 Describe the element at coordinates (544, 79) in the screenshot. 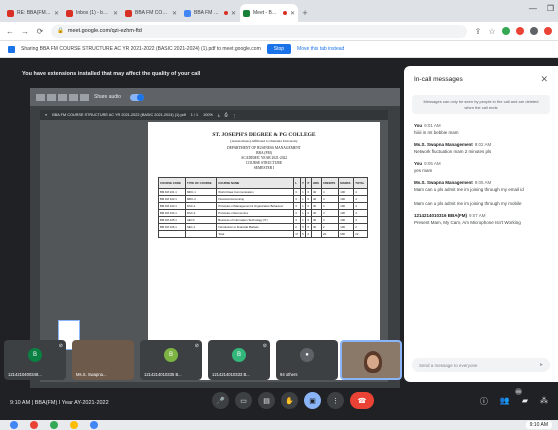

I see `close-icon: ✕` at that location.